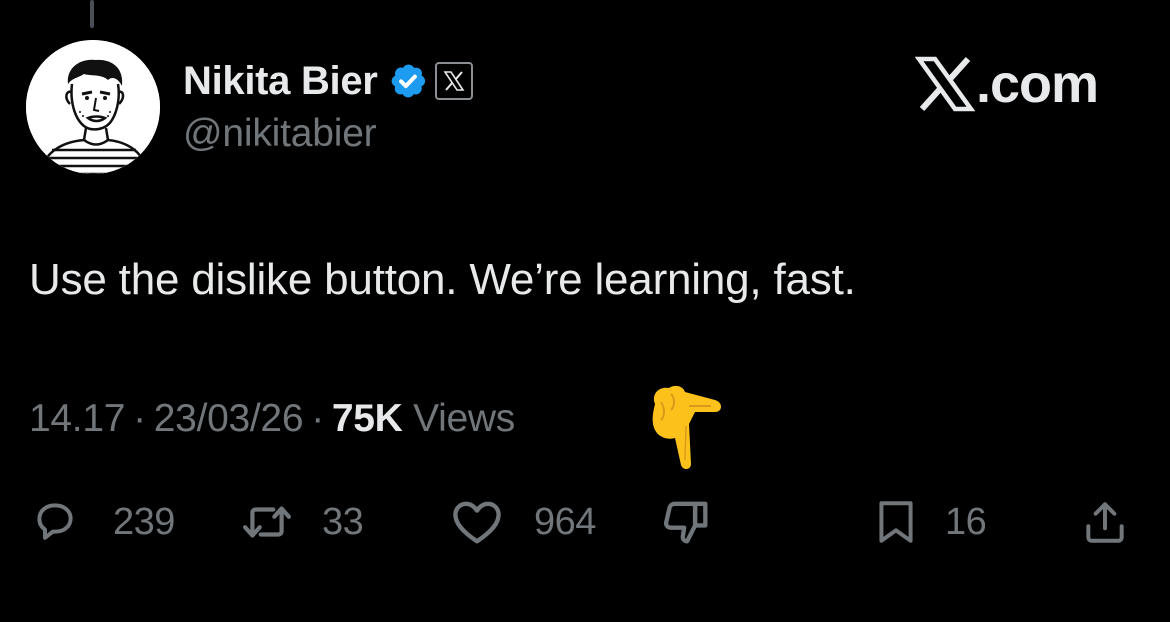 The height and width of the screenshot is (622, 1170). I want to click on author-handle: @nikitabier, so click(280, 134).